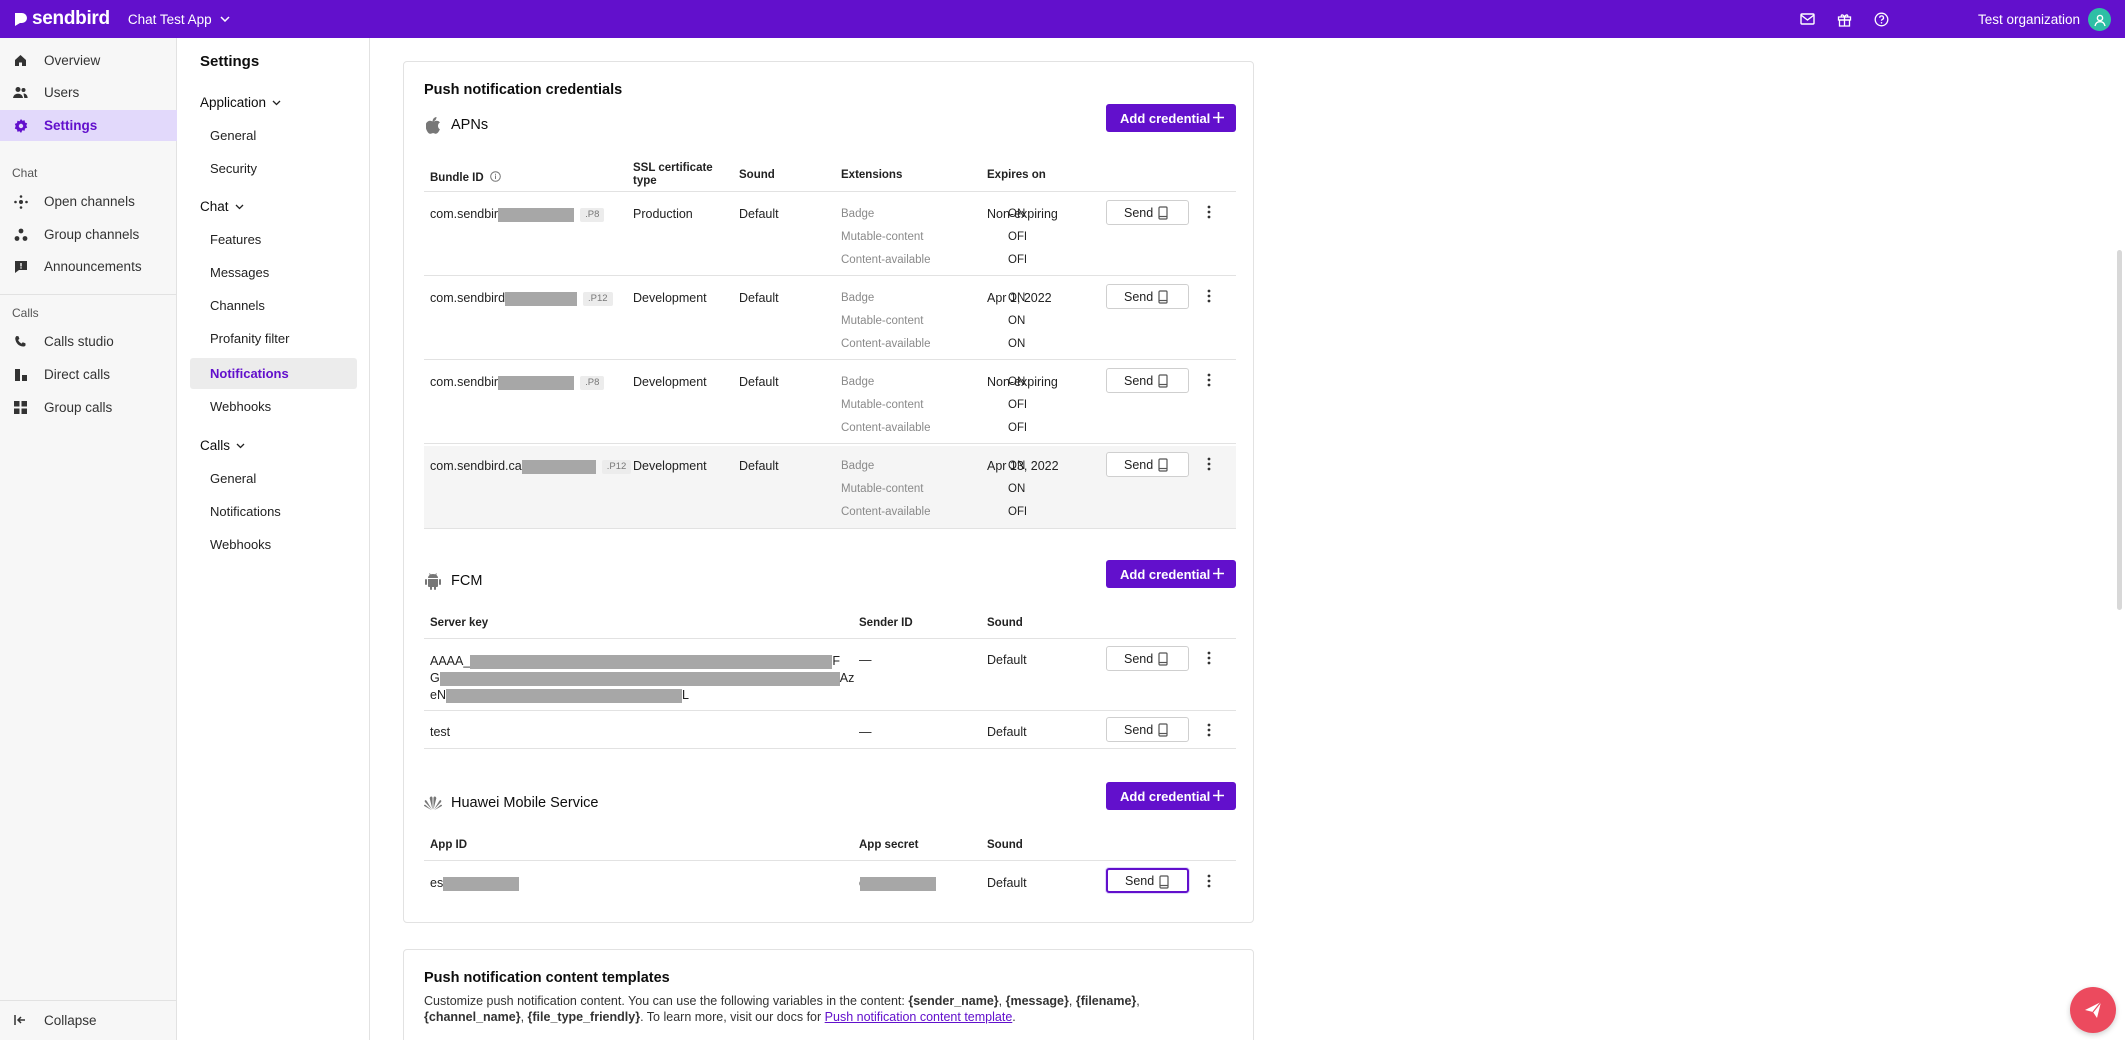  I want to click on nav-label: Open channels, so click(89, 201).